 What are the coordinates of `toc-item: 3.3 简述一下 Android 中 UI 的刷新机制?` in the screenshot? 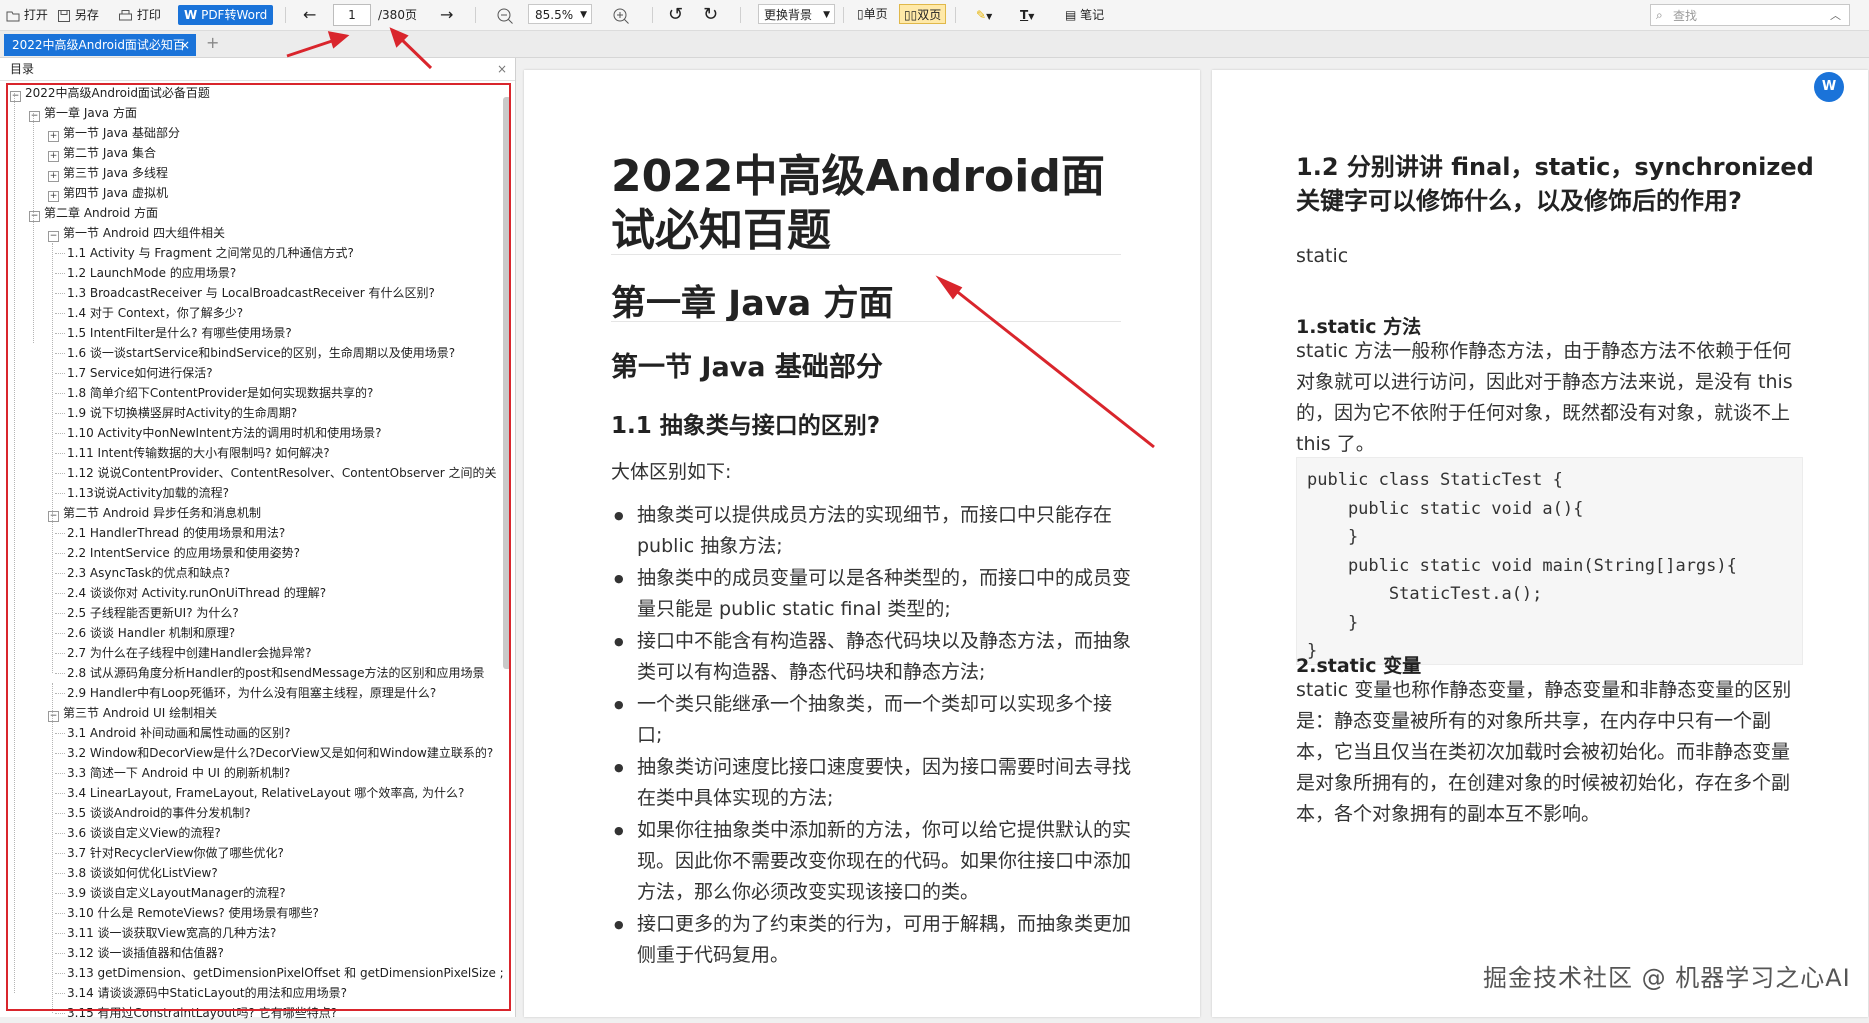 It's located at (276, 773).